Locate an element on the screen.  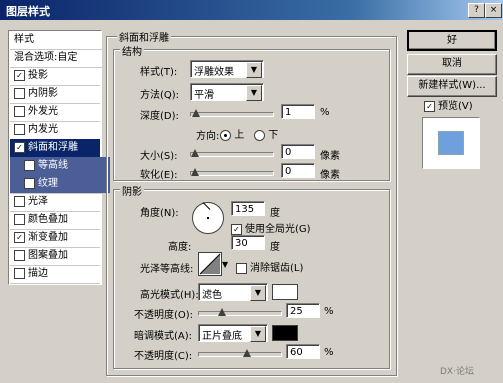
window-title: 图层样式 is located at coordinates (28, 11).